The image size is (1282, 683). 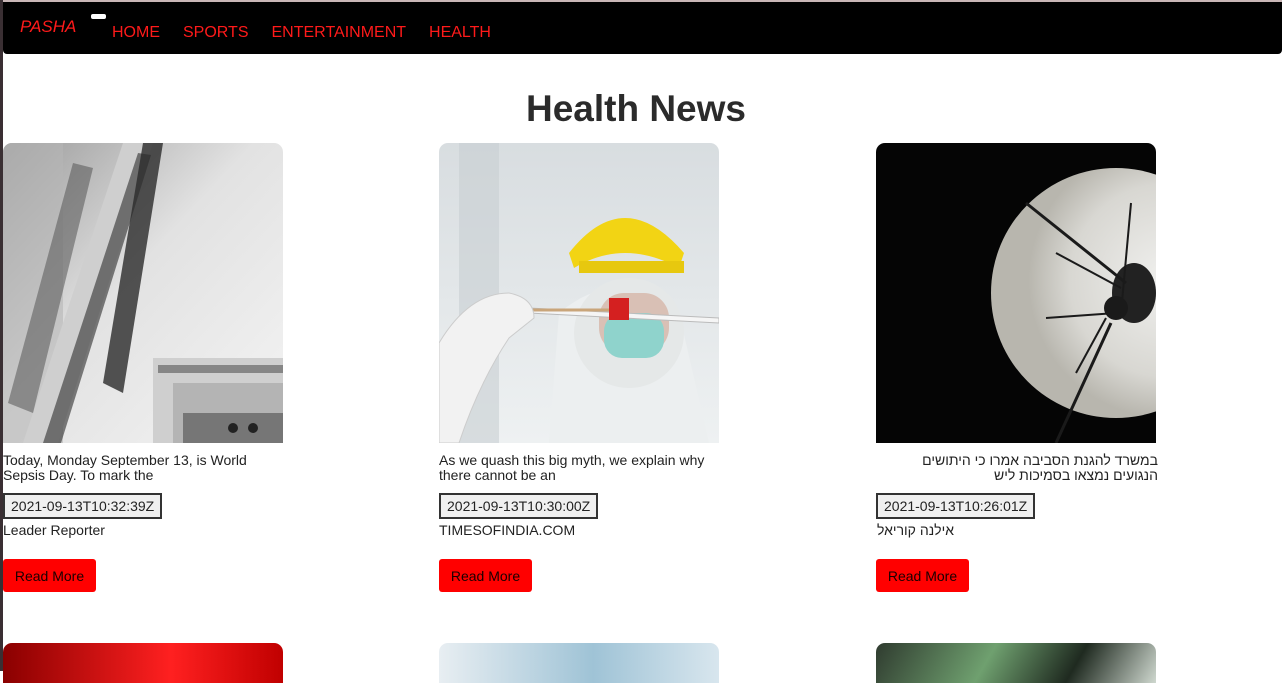 I want to click on nav-links: HOME SPORTS ENTERTAINMENT HEALTH, so click(x=313, y=33).